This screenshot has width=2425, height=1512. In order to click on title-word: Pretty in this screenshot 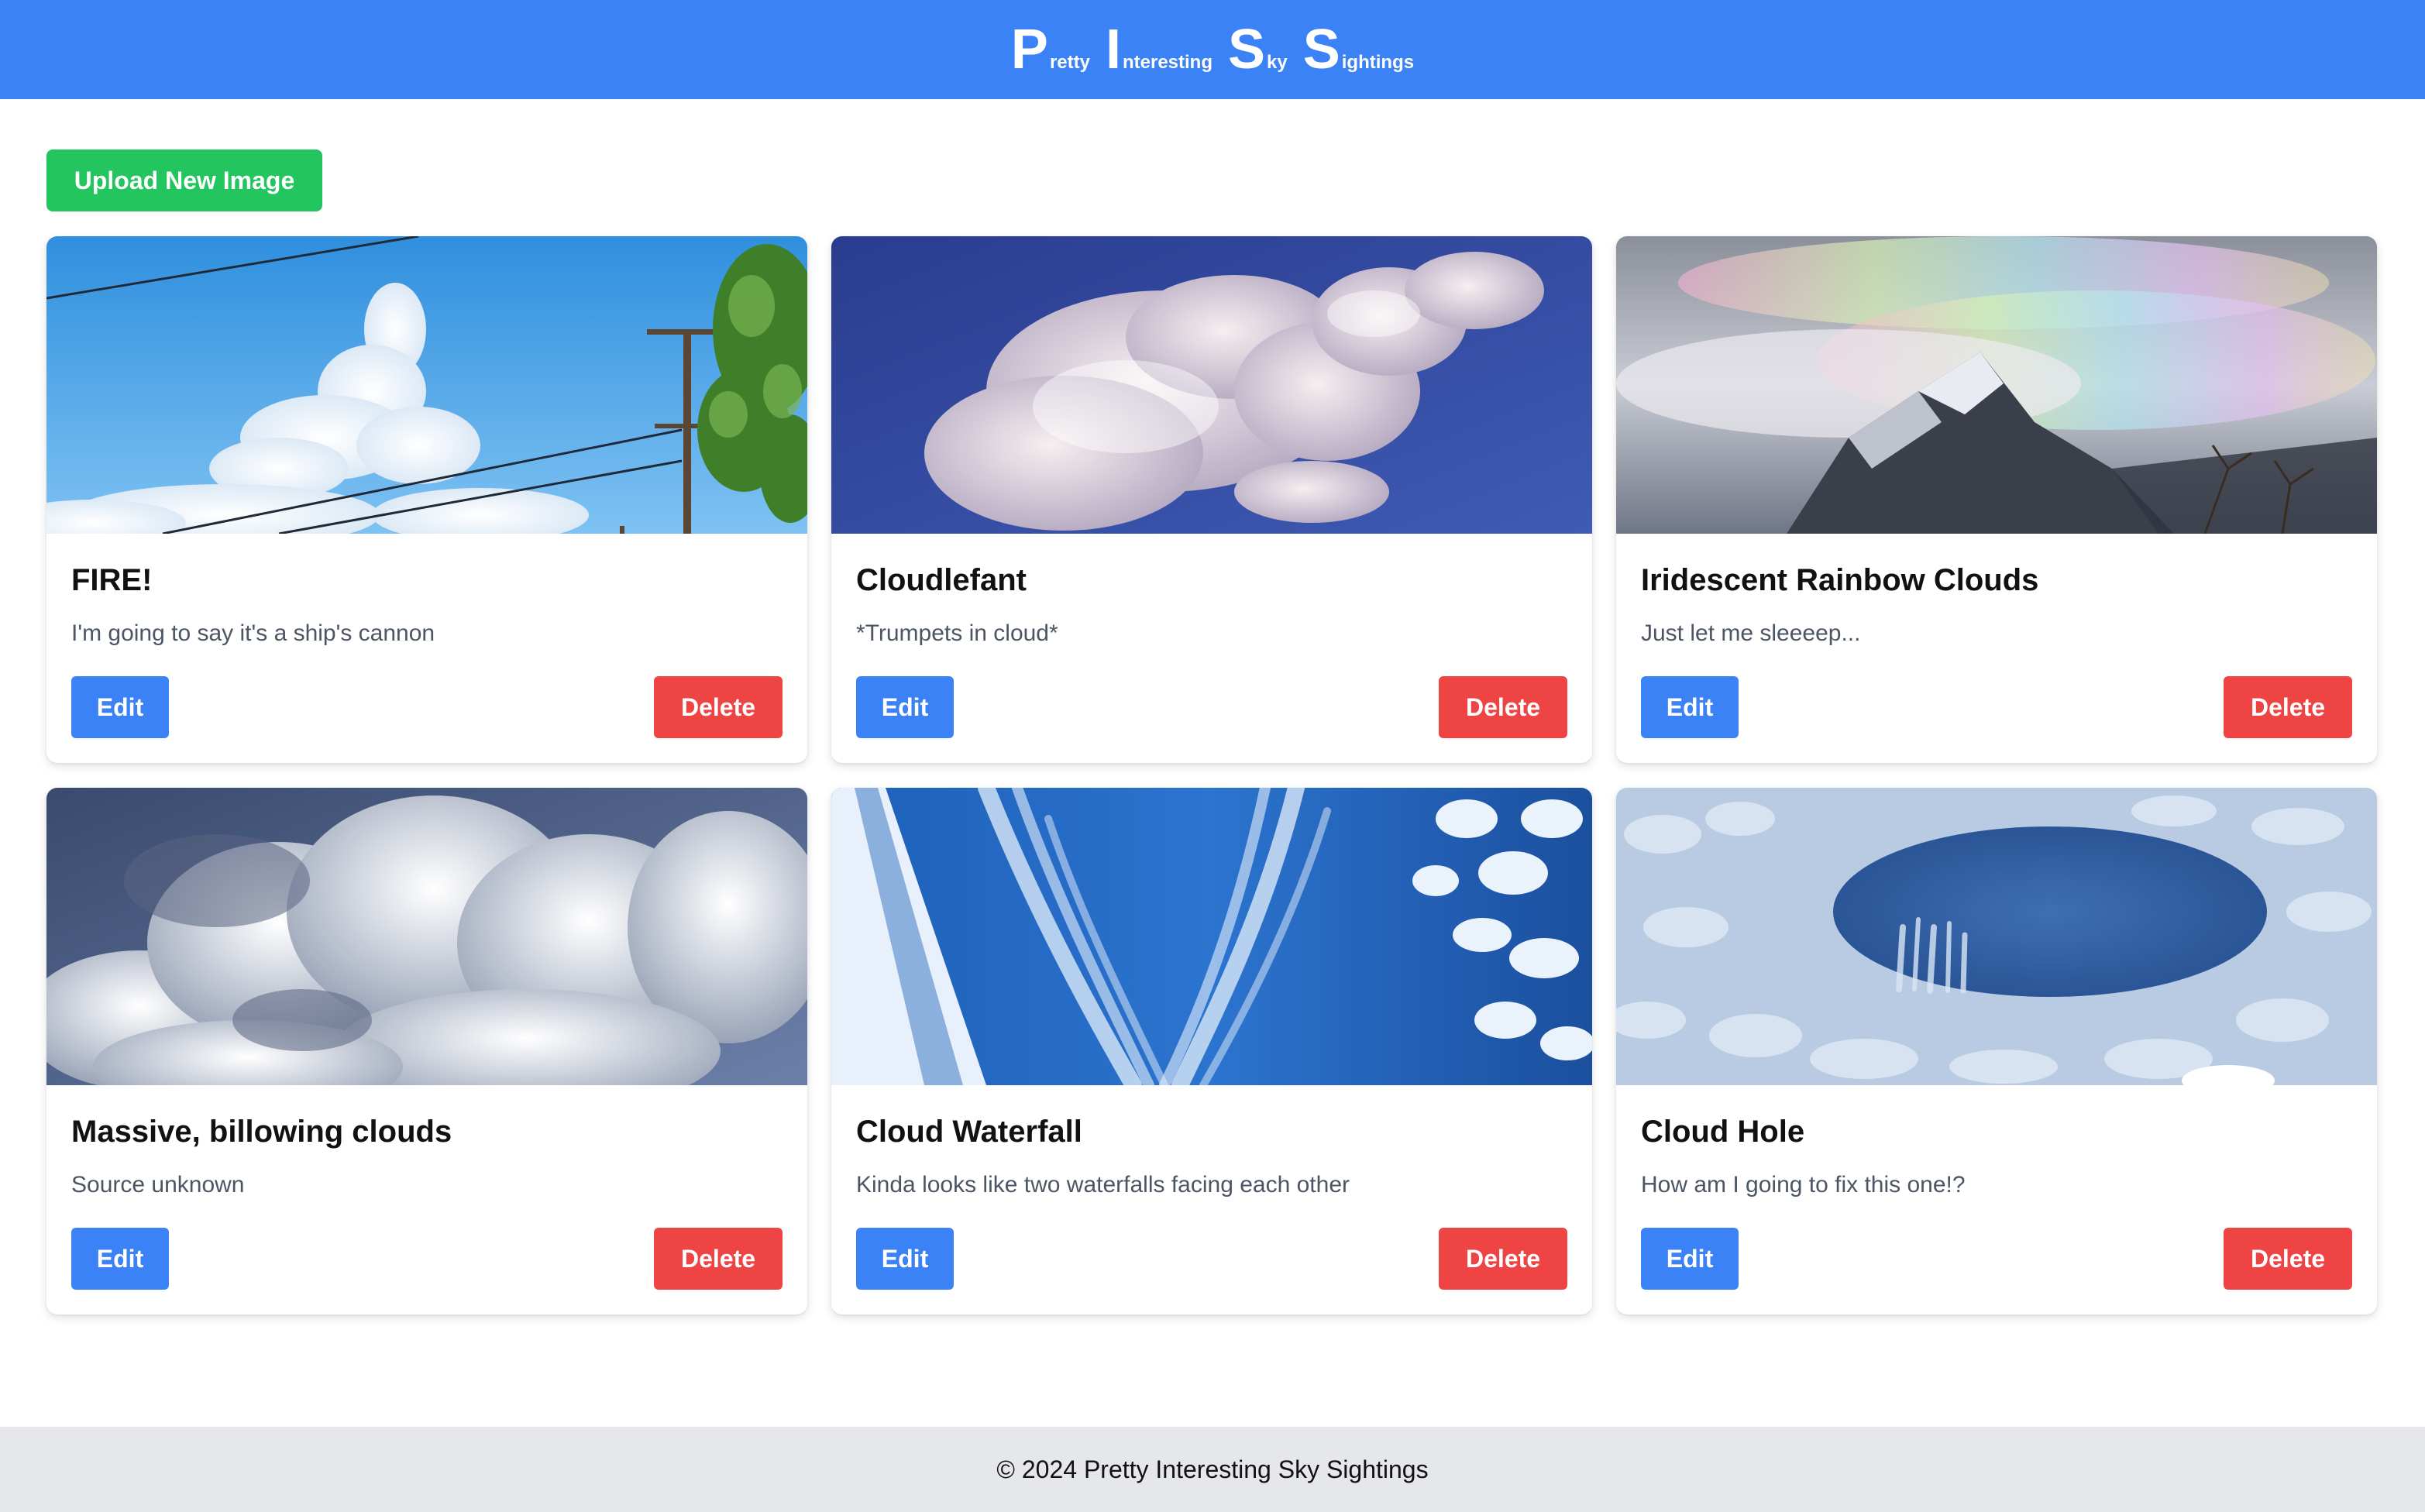, I will do `click(1050, 50)`.